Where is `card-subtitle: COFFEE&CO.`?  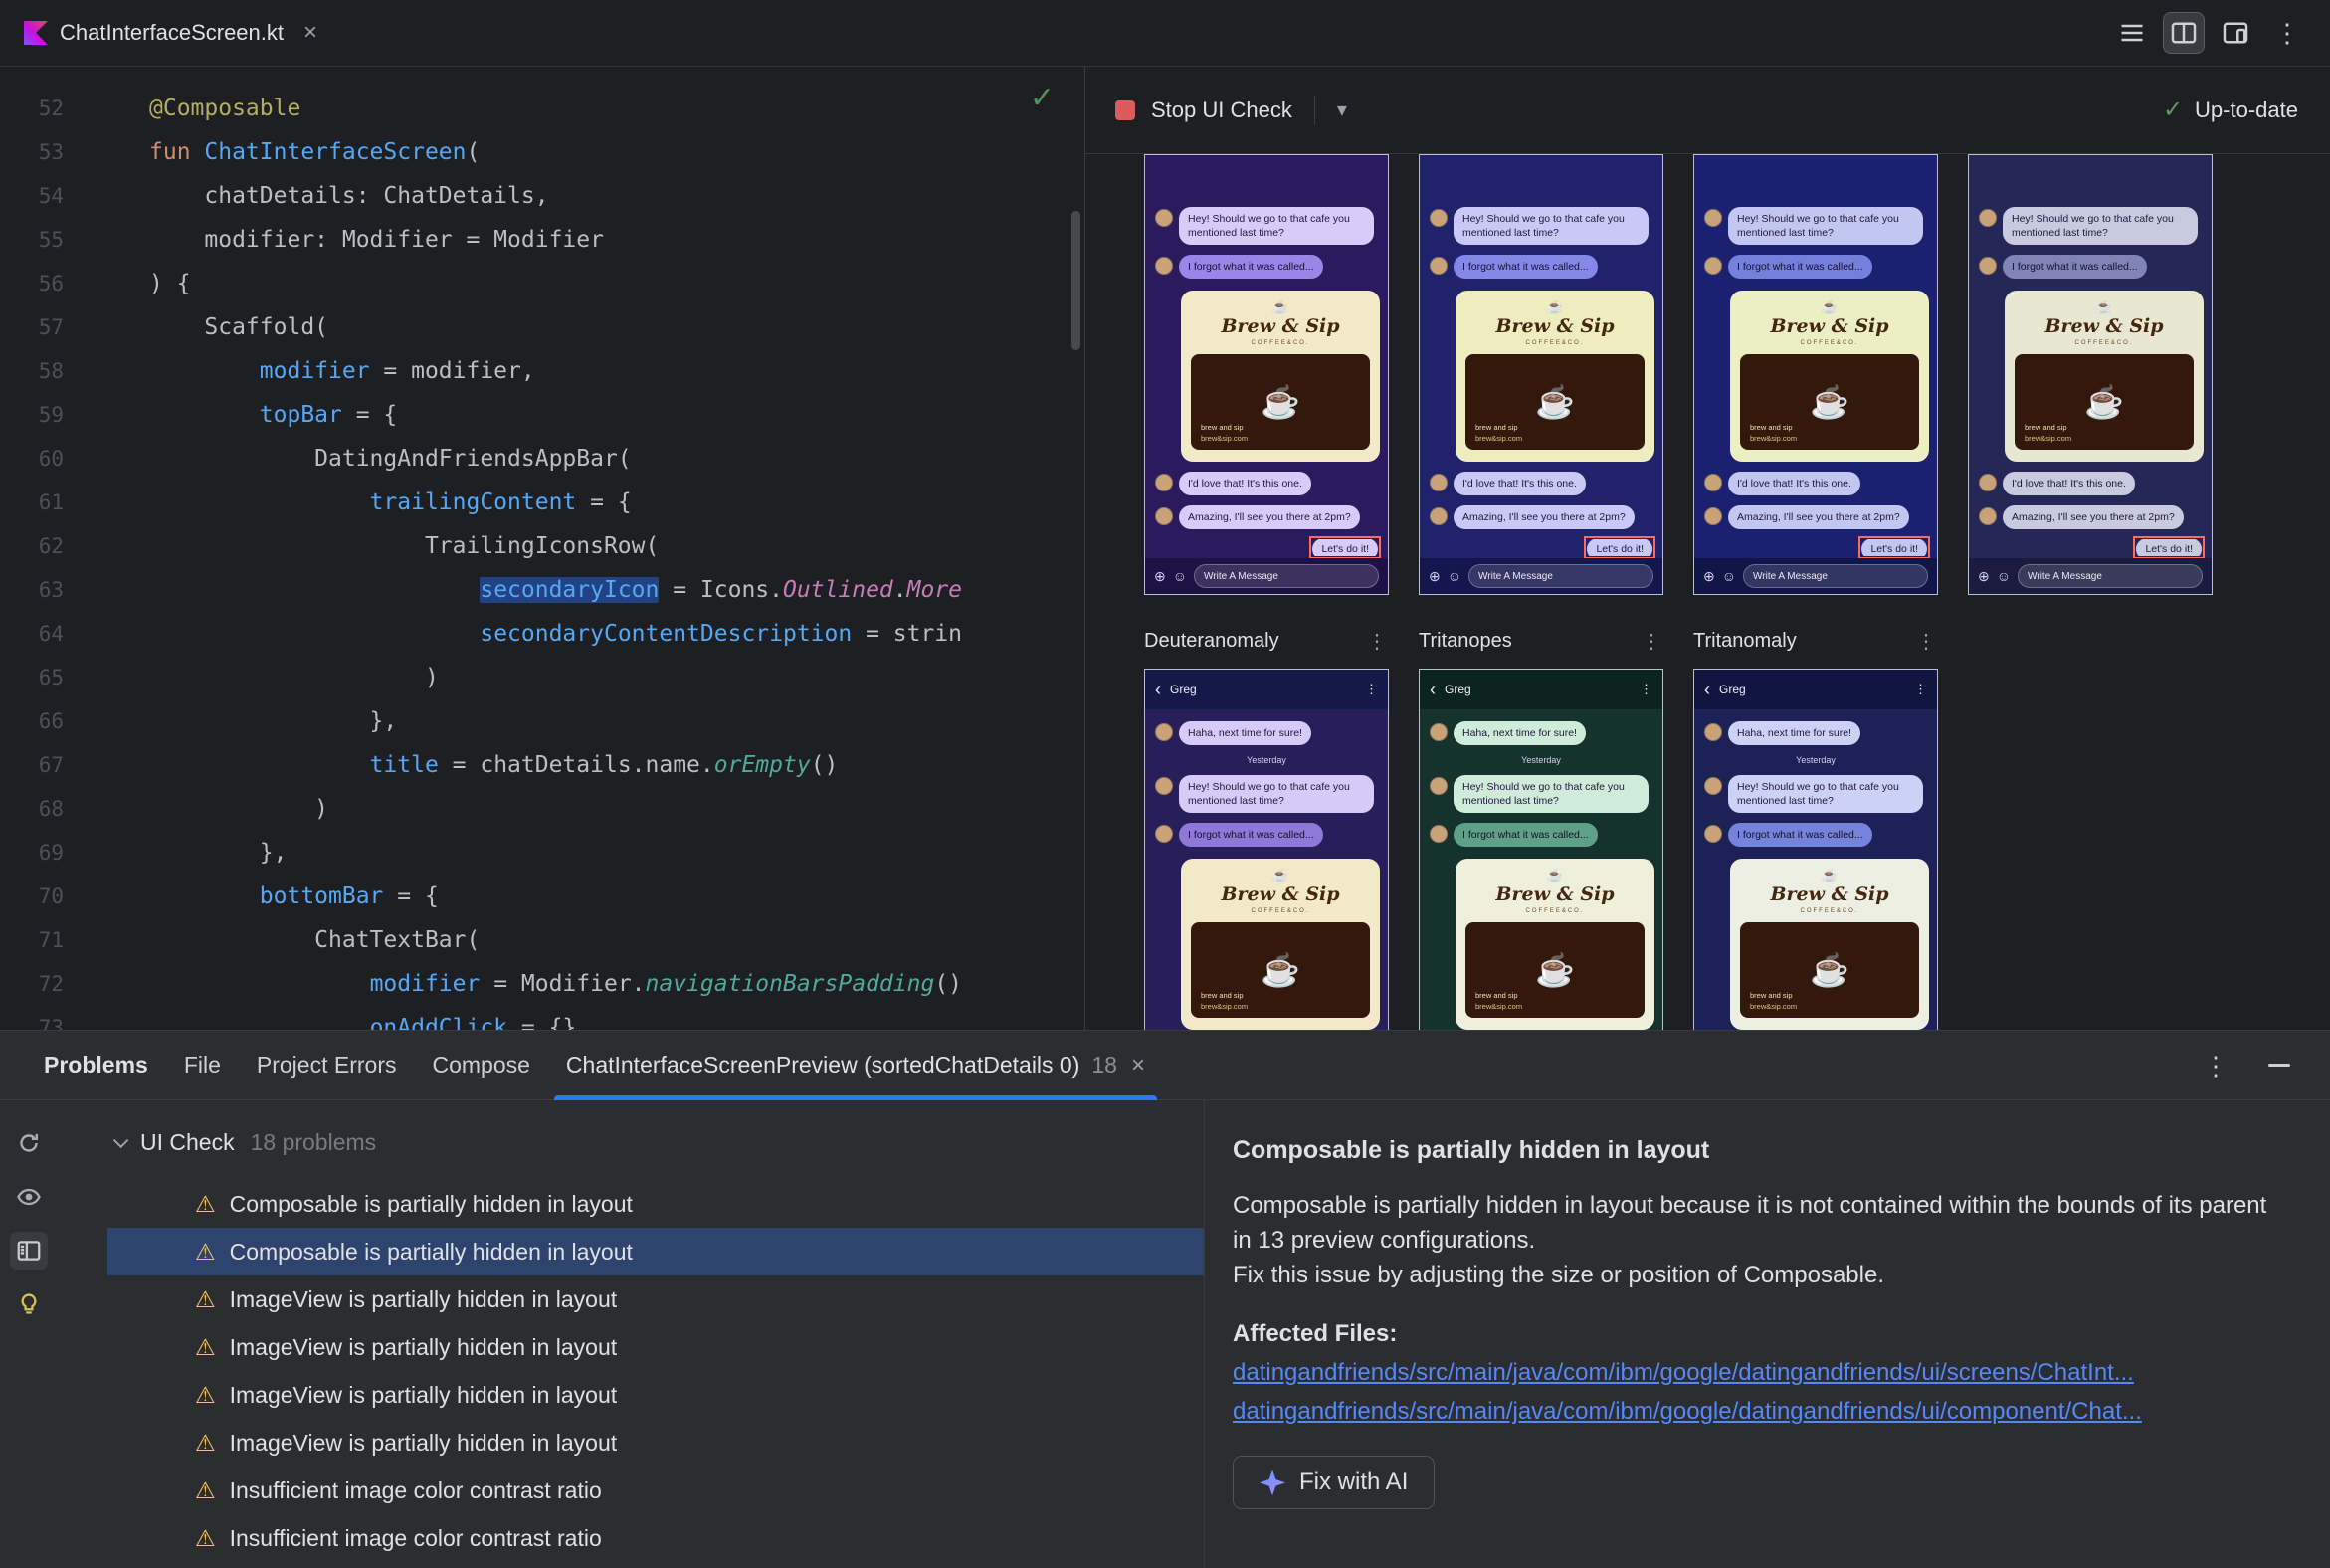 card-subtitle: COFFEE&CO. is located at coordinates (1555, 343).